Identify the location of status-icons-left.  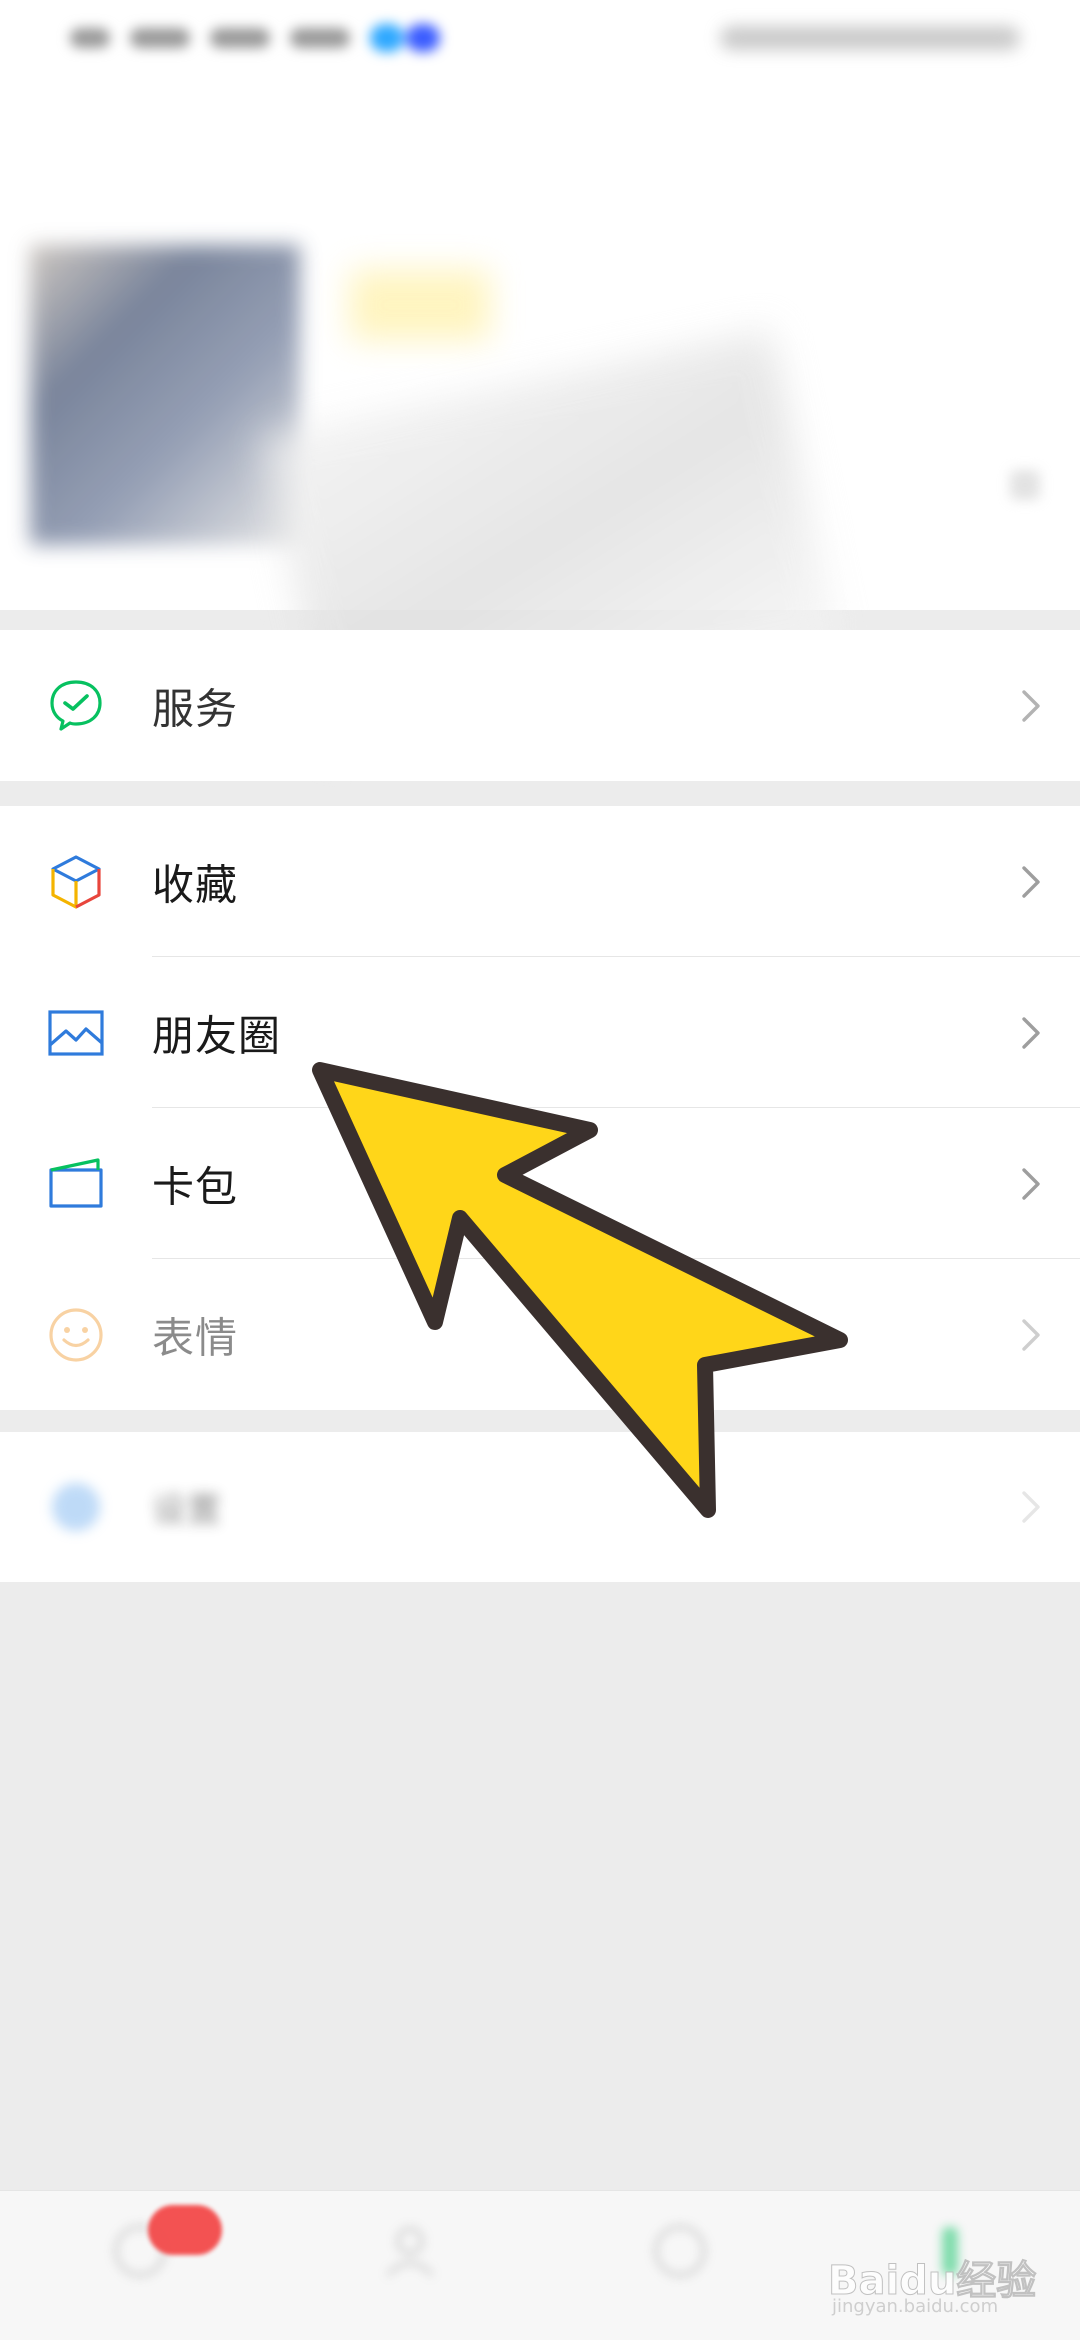
(260, 38).